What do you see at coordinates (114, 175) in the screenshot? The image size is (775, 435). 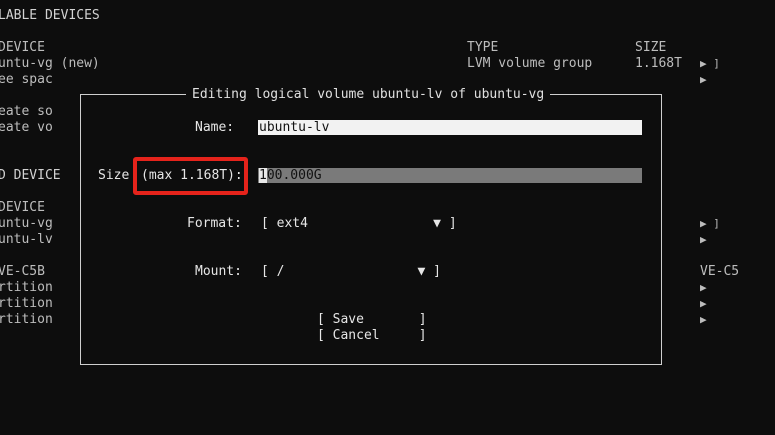 I see `size-label: Size` at bounding box center [114, 175].